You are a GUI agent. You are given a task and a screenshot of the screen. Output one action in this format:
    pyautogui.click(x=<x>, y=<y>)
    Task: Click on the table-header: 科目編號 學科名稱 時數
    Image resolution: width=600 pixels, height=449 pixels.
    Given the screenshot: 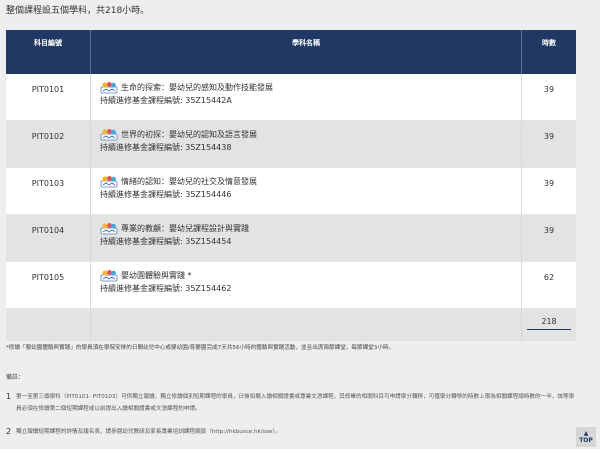 What is the action you would take?
    pyautogui.click(x=291, y=52)
    